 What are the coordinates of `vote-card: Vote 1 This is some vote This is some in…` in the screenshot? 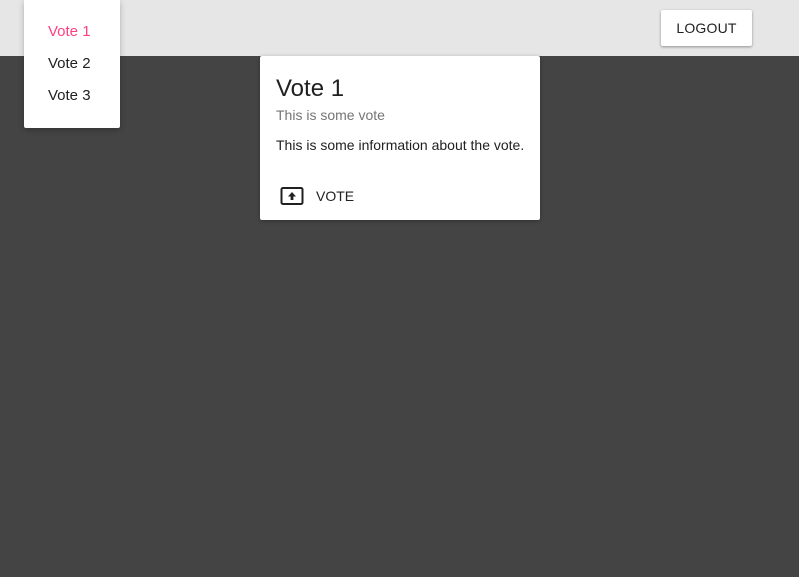 It's located at (400, 138).